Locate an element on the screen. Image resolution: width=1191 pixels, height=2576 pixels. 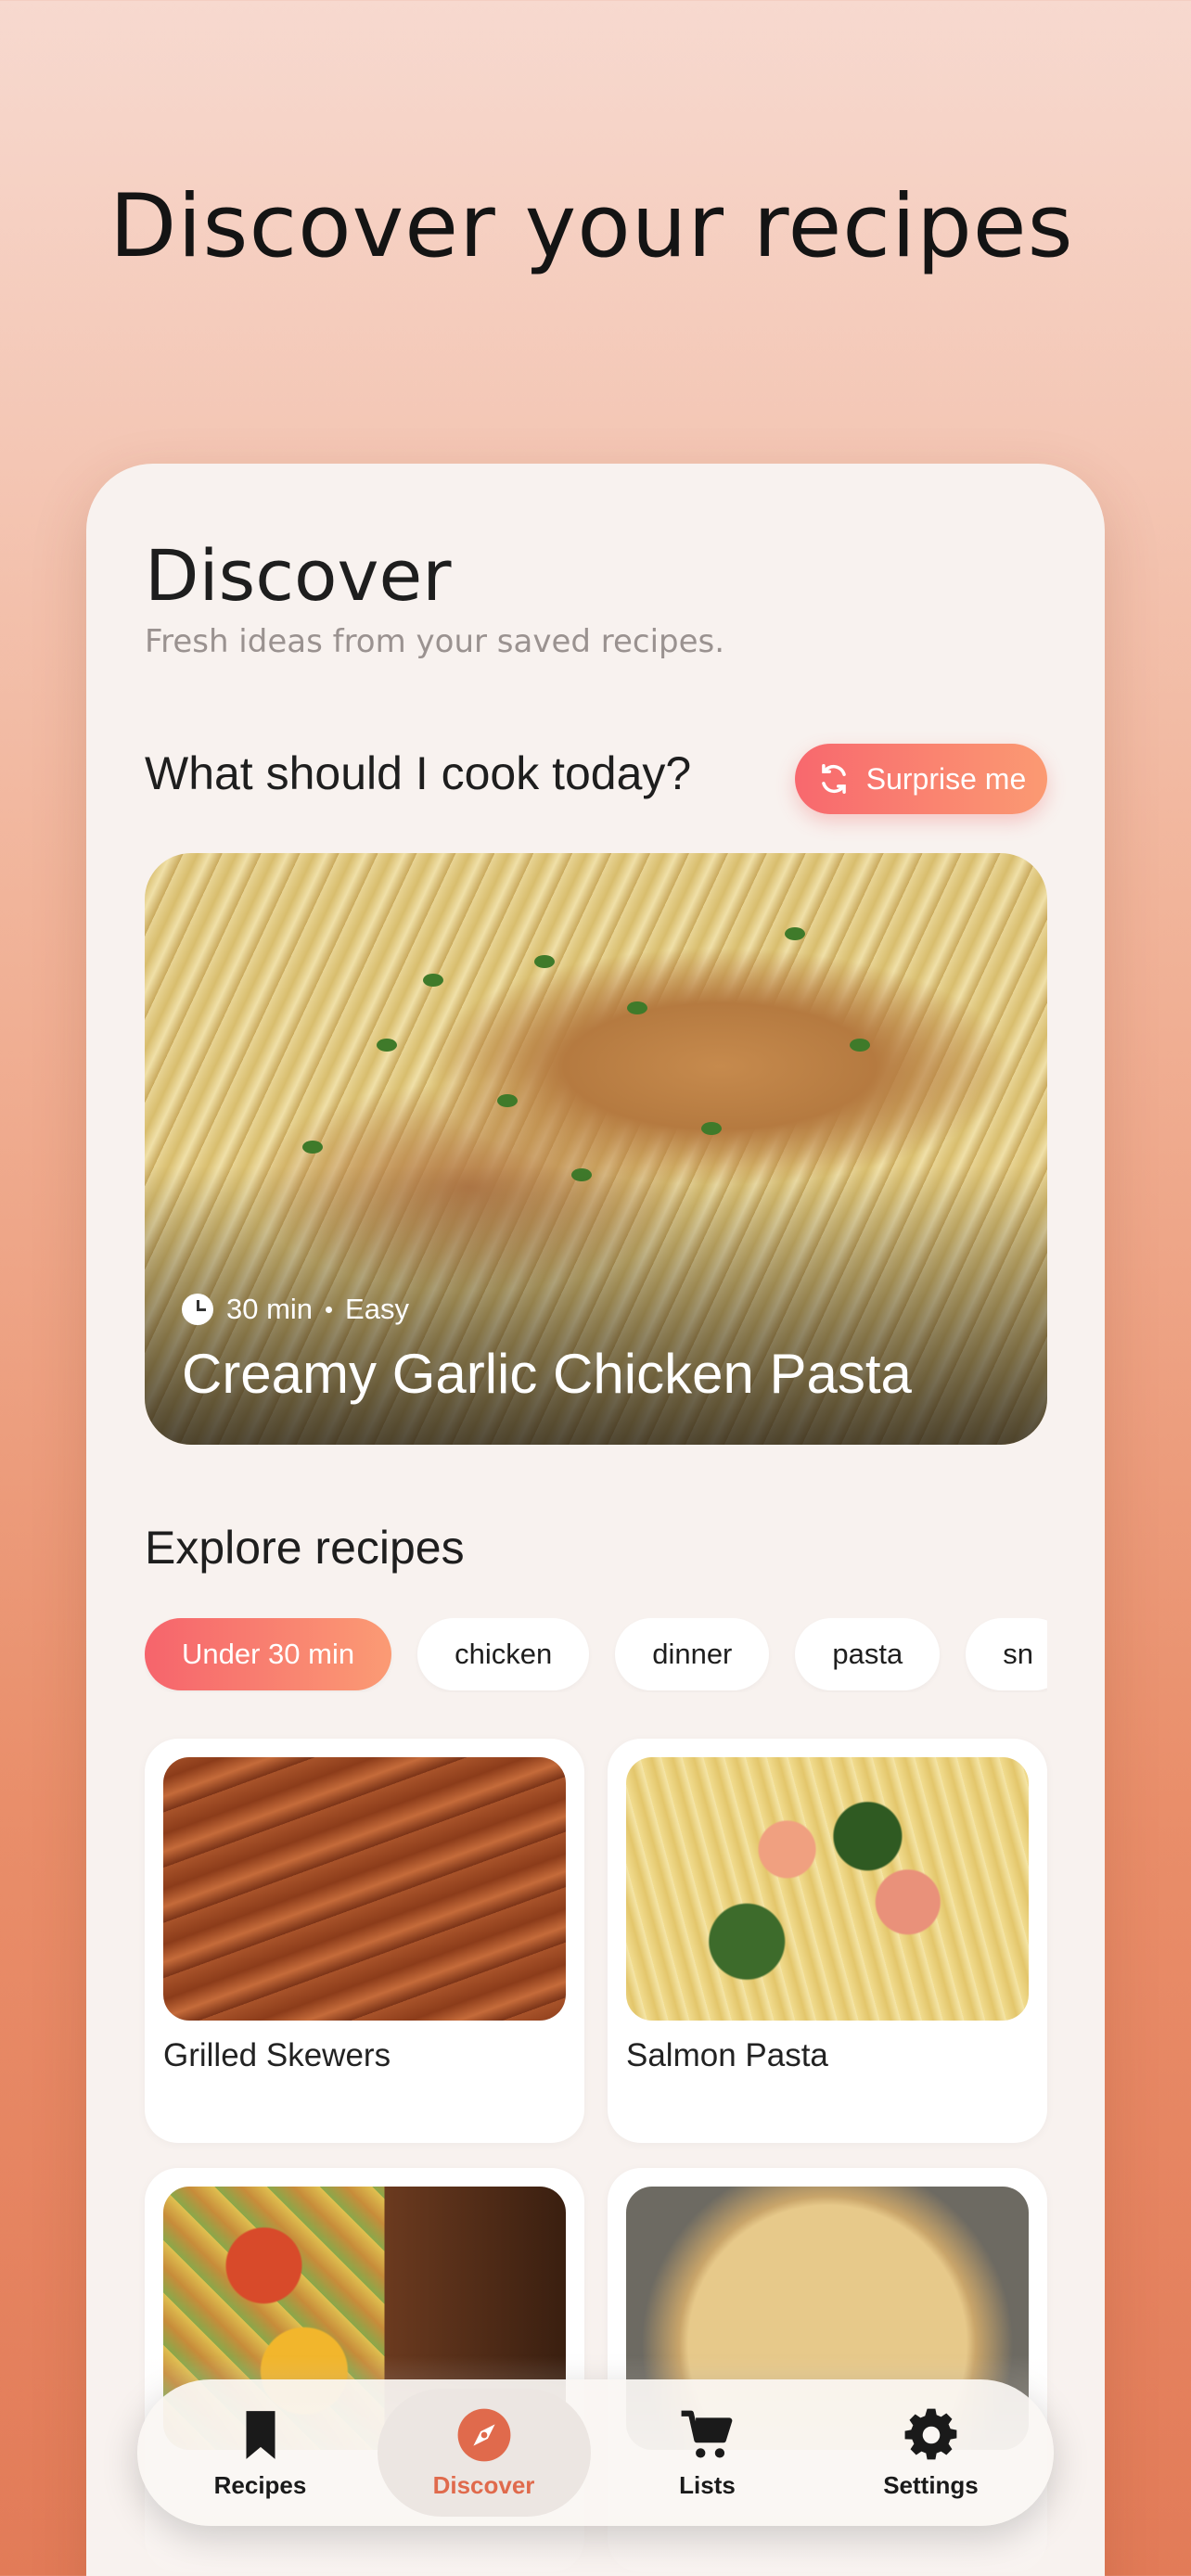
tab-lists: Lists is located at coordinates (707, 2453).